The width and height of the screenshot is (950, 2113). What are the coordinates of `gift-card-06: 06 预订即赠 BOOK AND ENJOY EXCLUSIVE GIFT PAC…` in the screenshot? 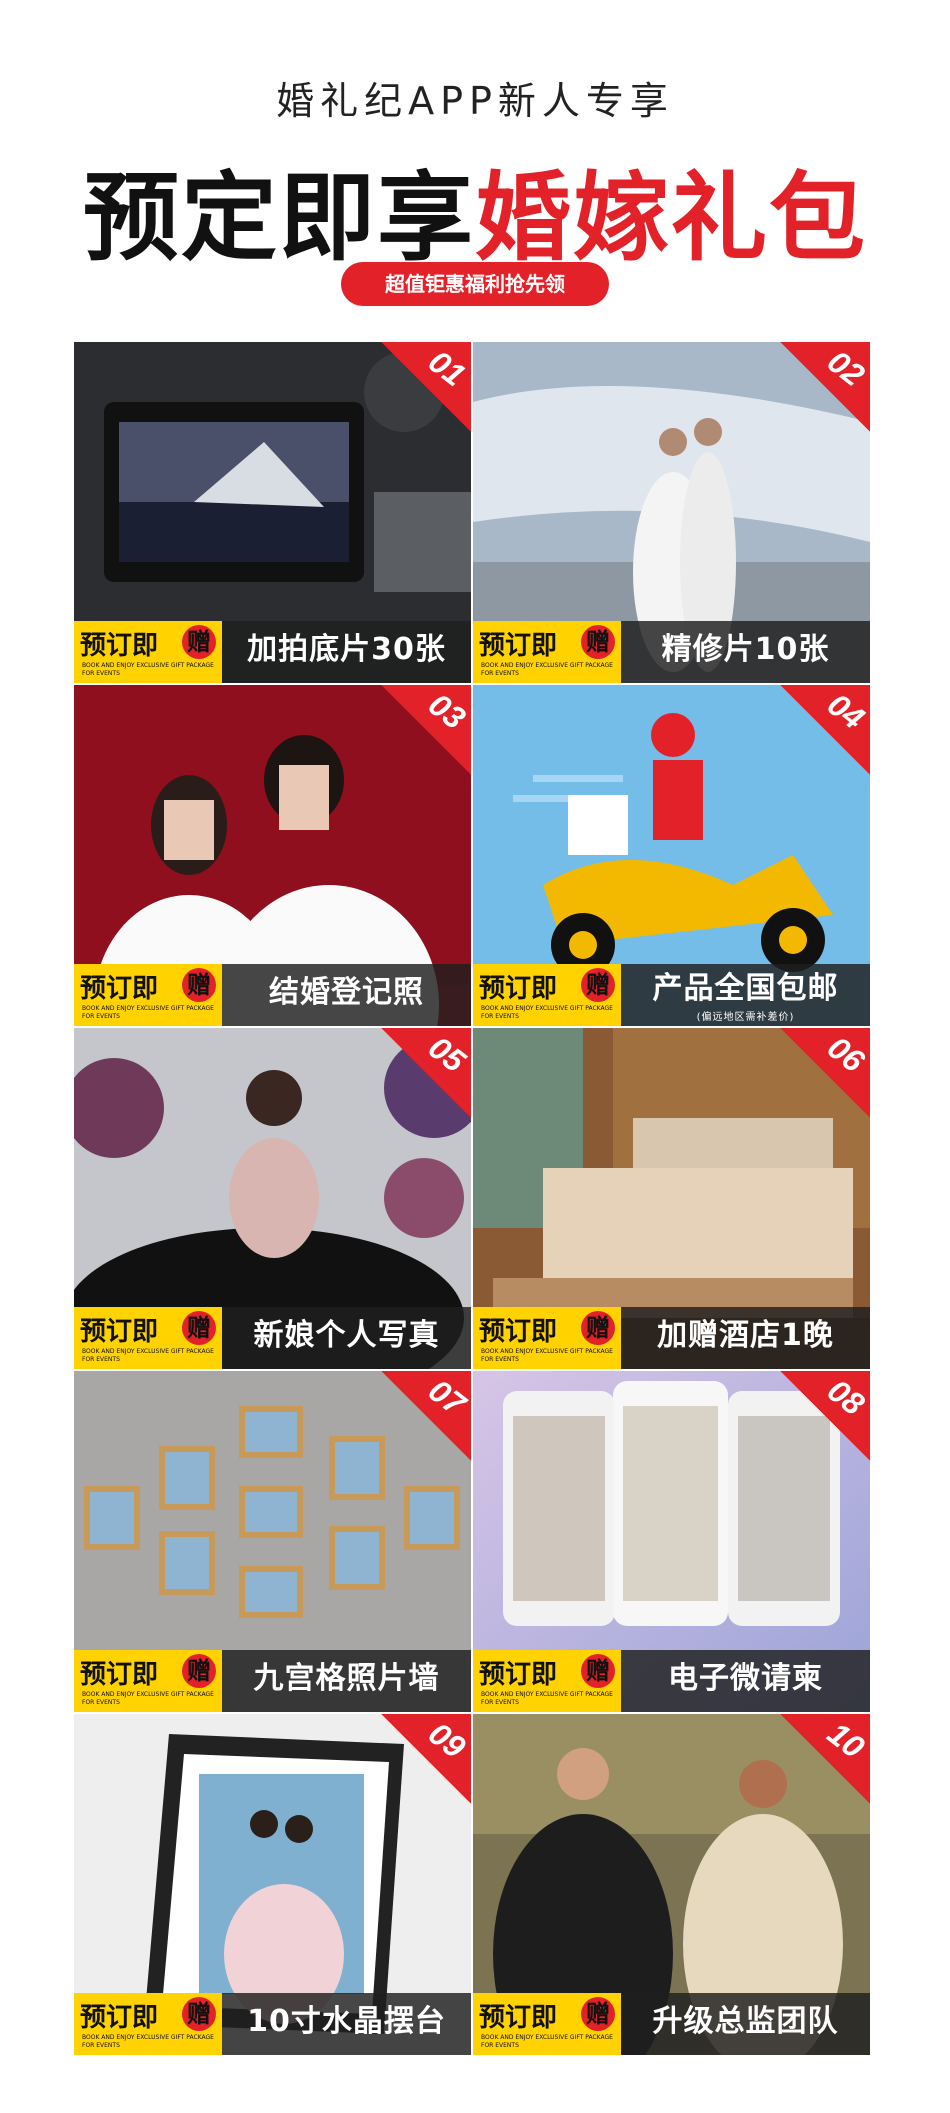 It's located at (671, 1198).